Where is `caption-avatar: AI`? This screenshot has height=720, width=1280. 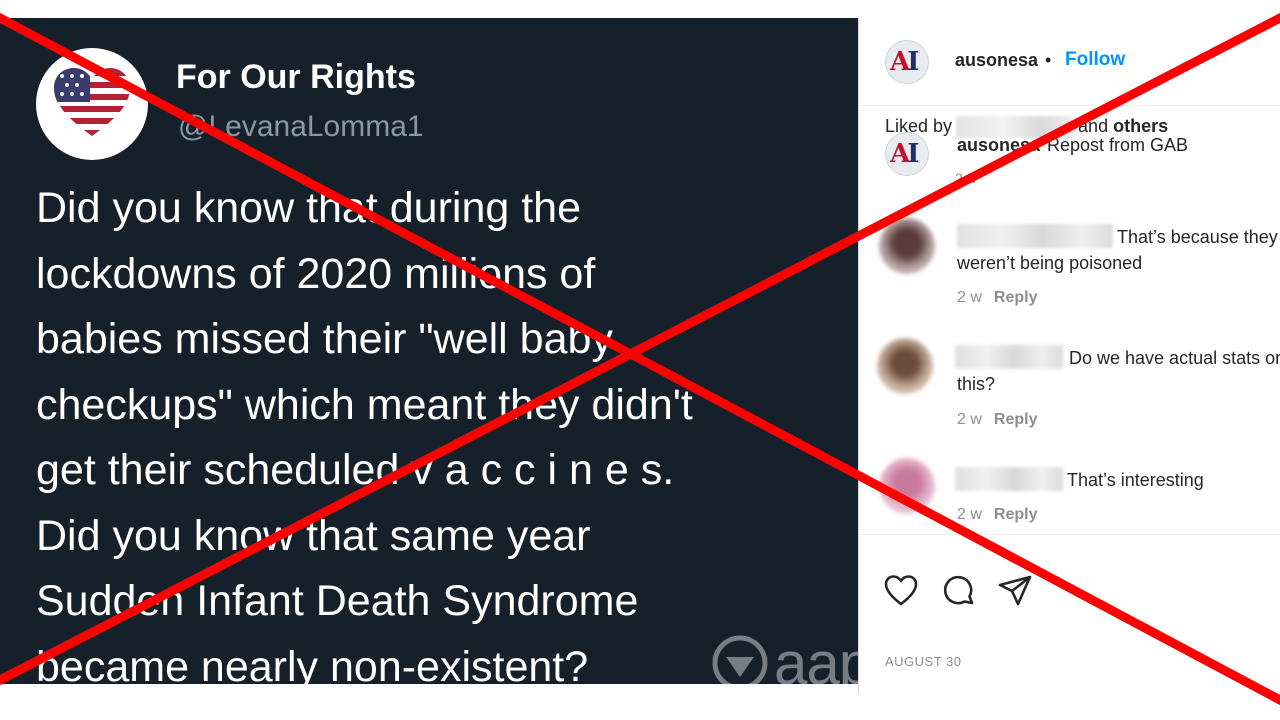 caption-avatar: AI is located at coordinates (907, 154).